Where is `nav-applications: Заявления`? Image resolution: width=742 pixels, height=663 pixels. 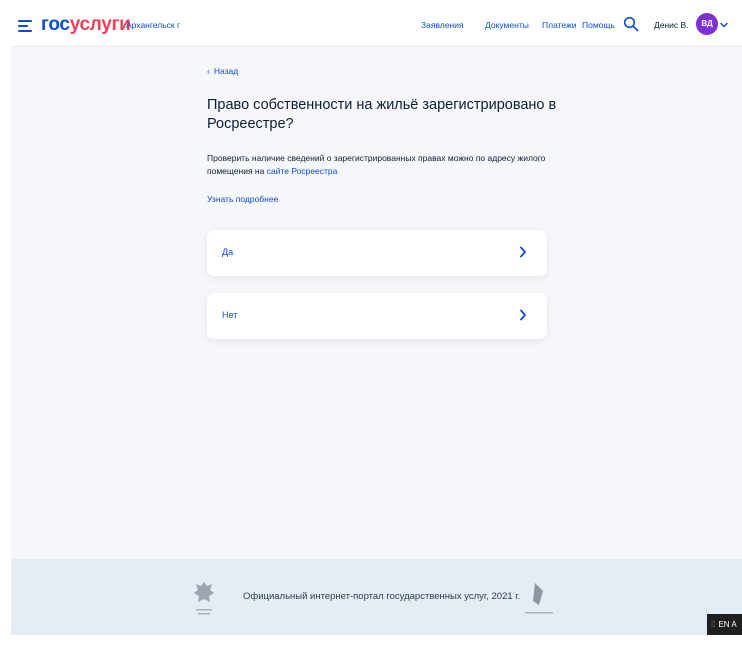
nav-applications: Заявления is located at coordinates (442, 25).